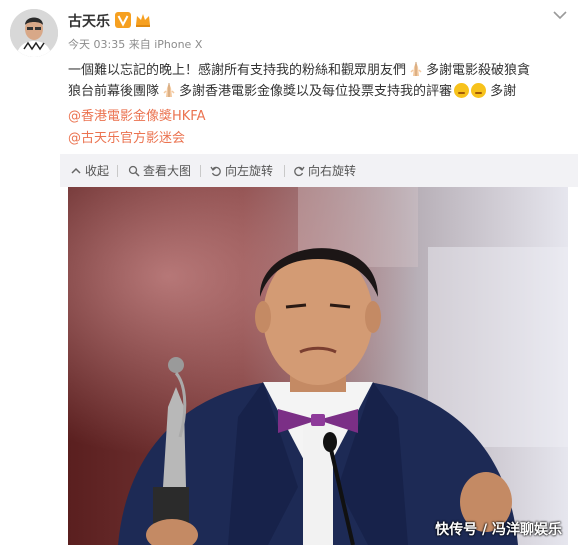 The image size is (578, 545). I want to click on collapse-label: 收起, so click(97, 171).